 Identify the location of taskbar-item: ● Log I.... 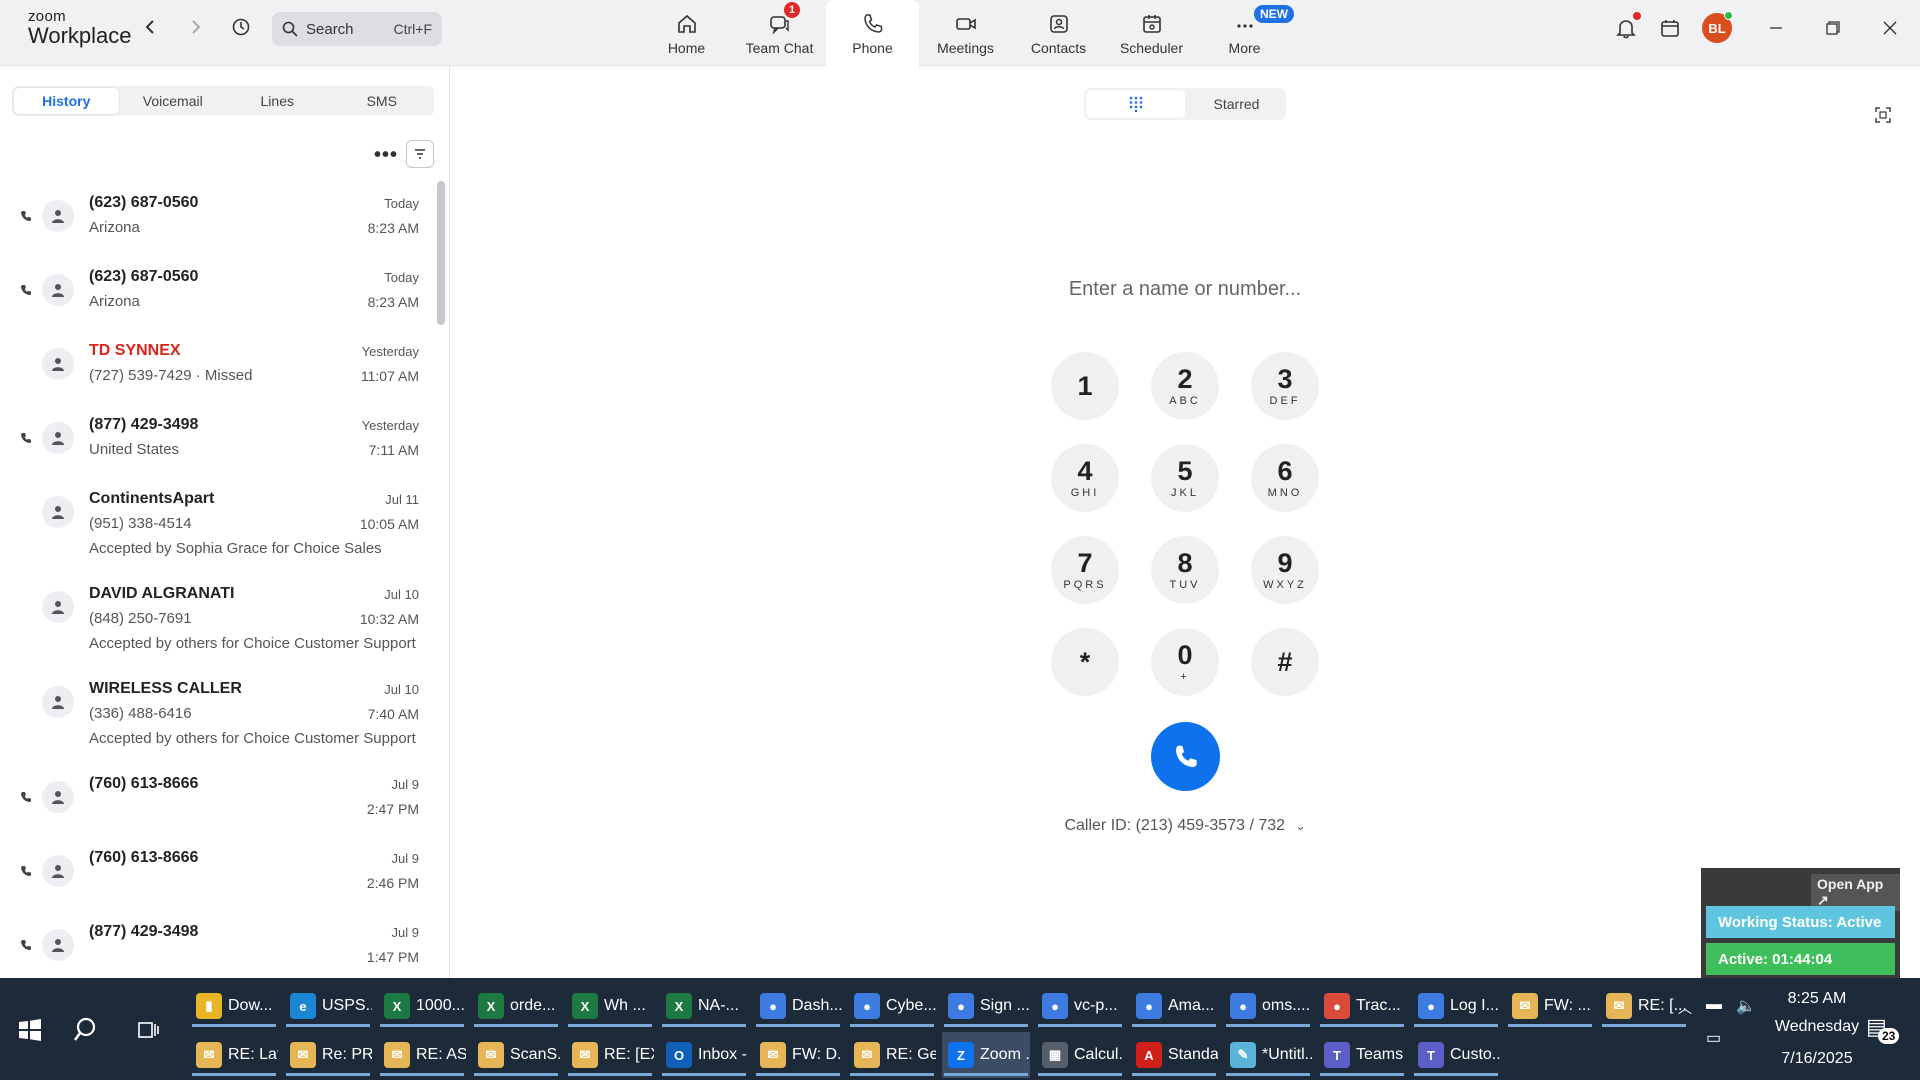
(1456, 1006).